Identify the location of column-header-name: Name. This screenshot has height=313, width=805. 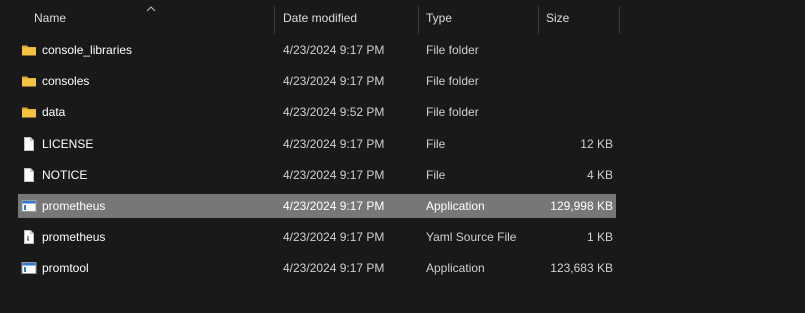
(50, 18).